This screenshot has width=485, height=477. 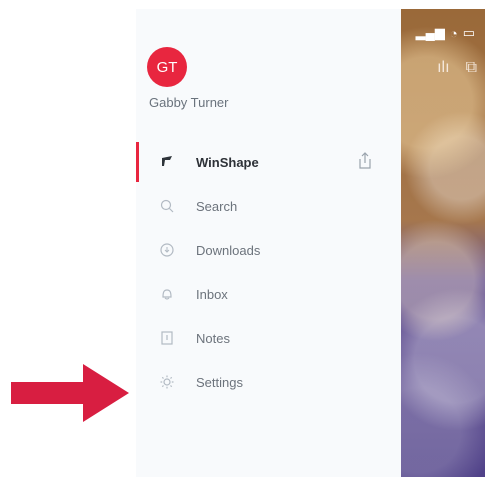 I want to click on menu-item-search: Search, so click(x=268, y=206).